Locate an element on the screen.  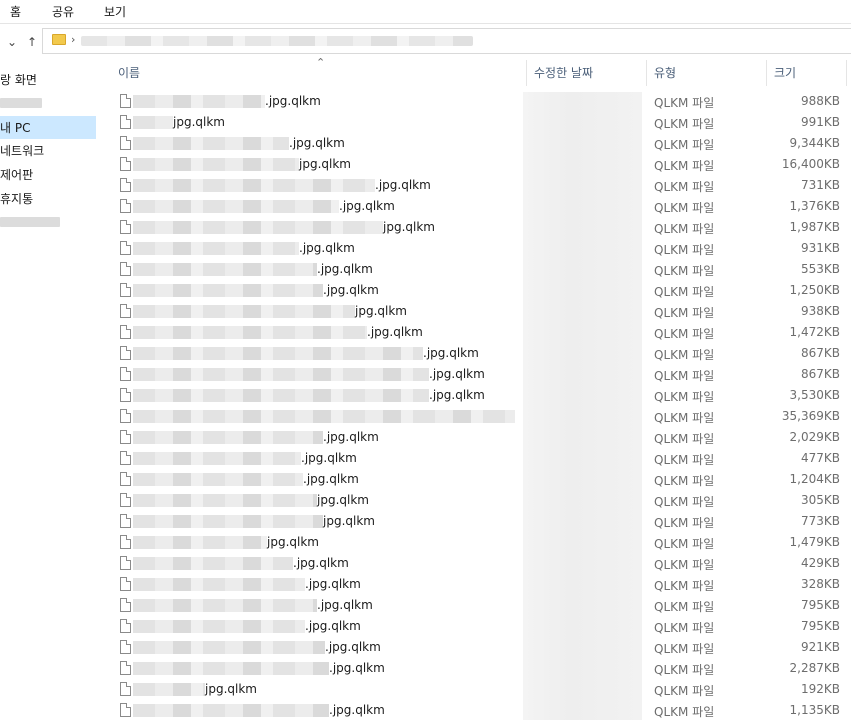
file-row: jpg.qlkm QLKM 파일 991KB is located at coordinates (477, 122).